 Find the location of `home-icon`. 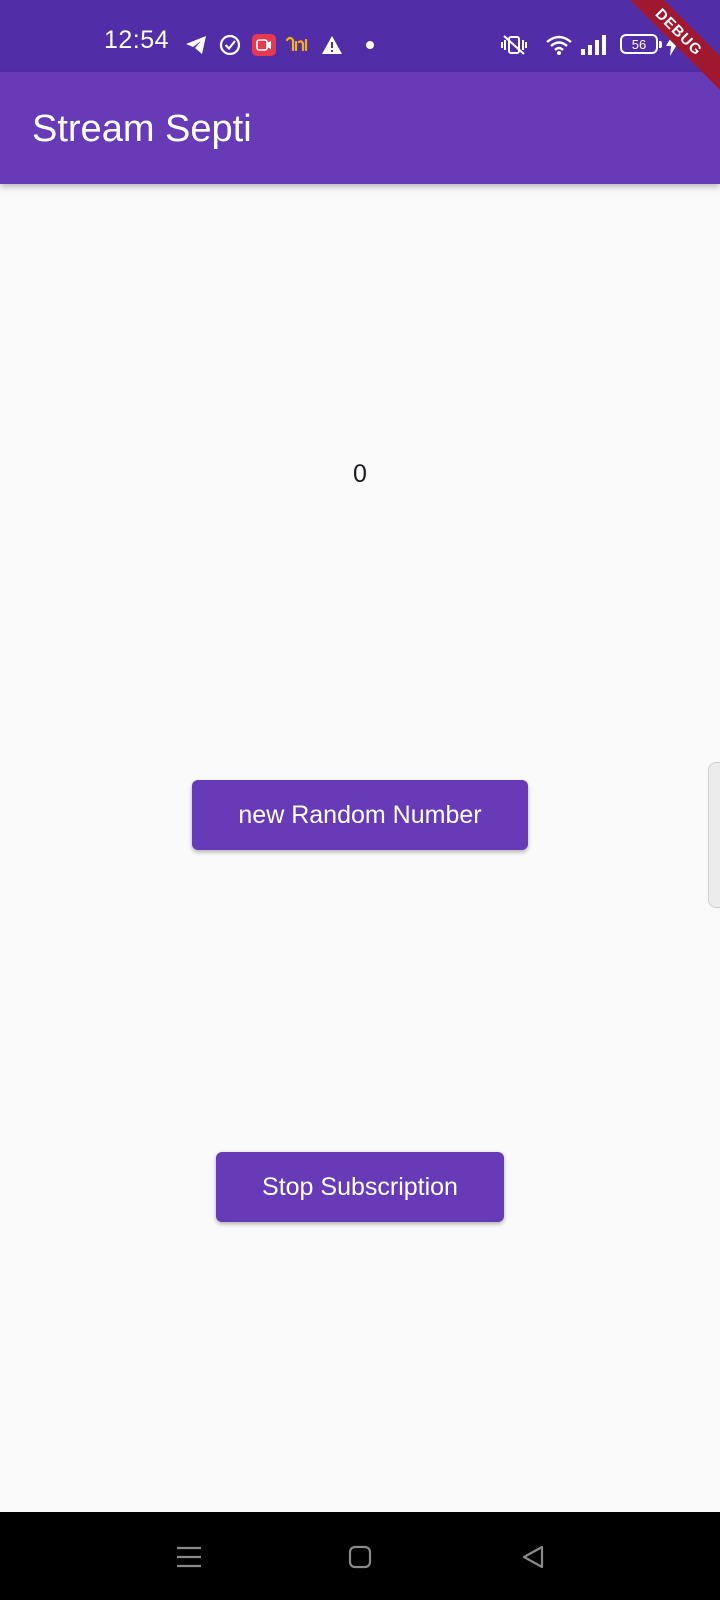

home-icon is located at coordinates (360, 1557).